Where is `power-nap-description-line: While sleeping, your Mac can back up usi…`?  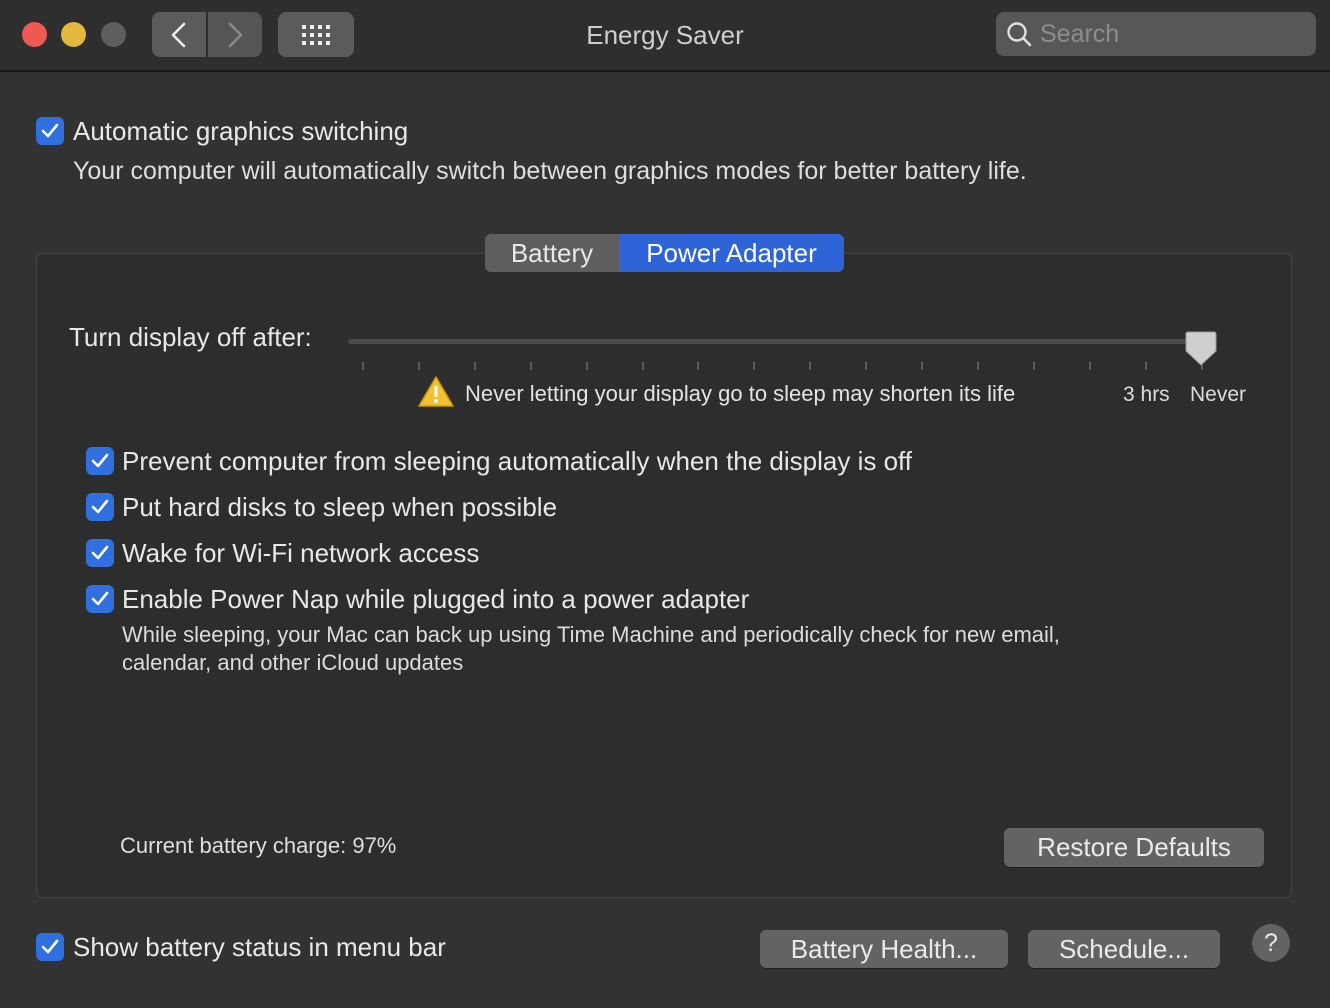
power-nap-description-line: While sleeping, your Mac can back up usi… is located at coordinates (591, 634).